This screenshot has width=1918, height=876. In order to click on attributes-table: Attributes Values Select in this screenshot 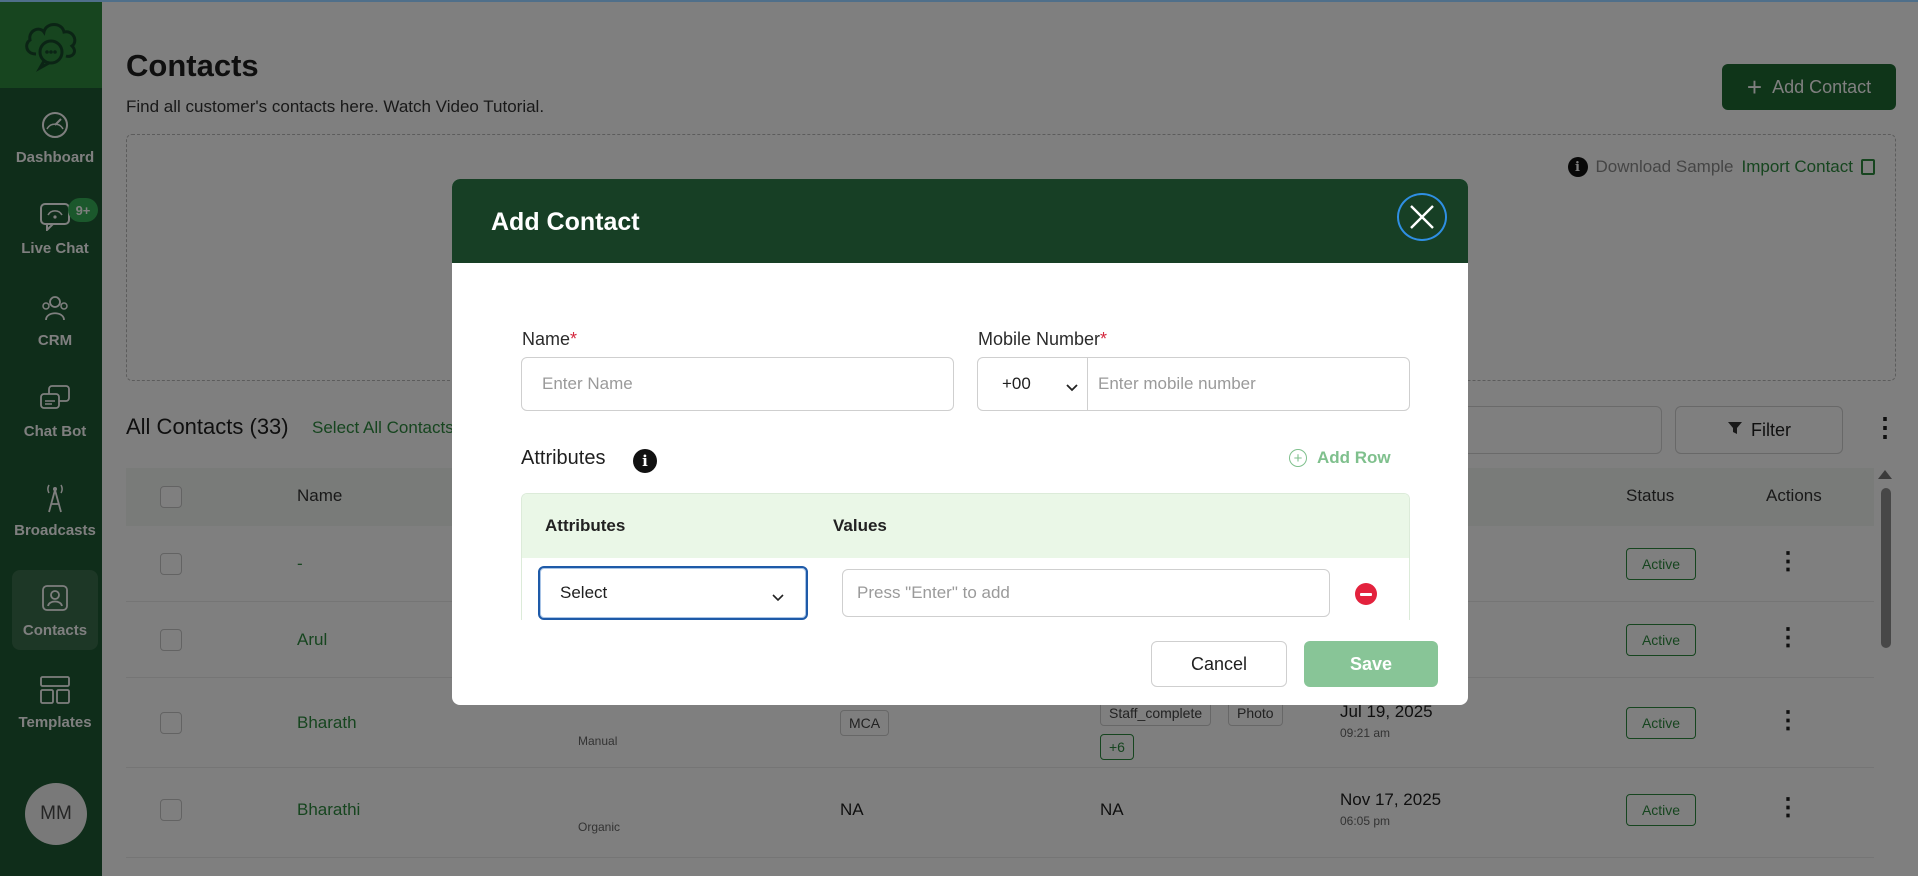, I will do `click(965, 556)`.